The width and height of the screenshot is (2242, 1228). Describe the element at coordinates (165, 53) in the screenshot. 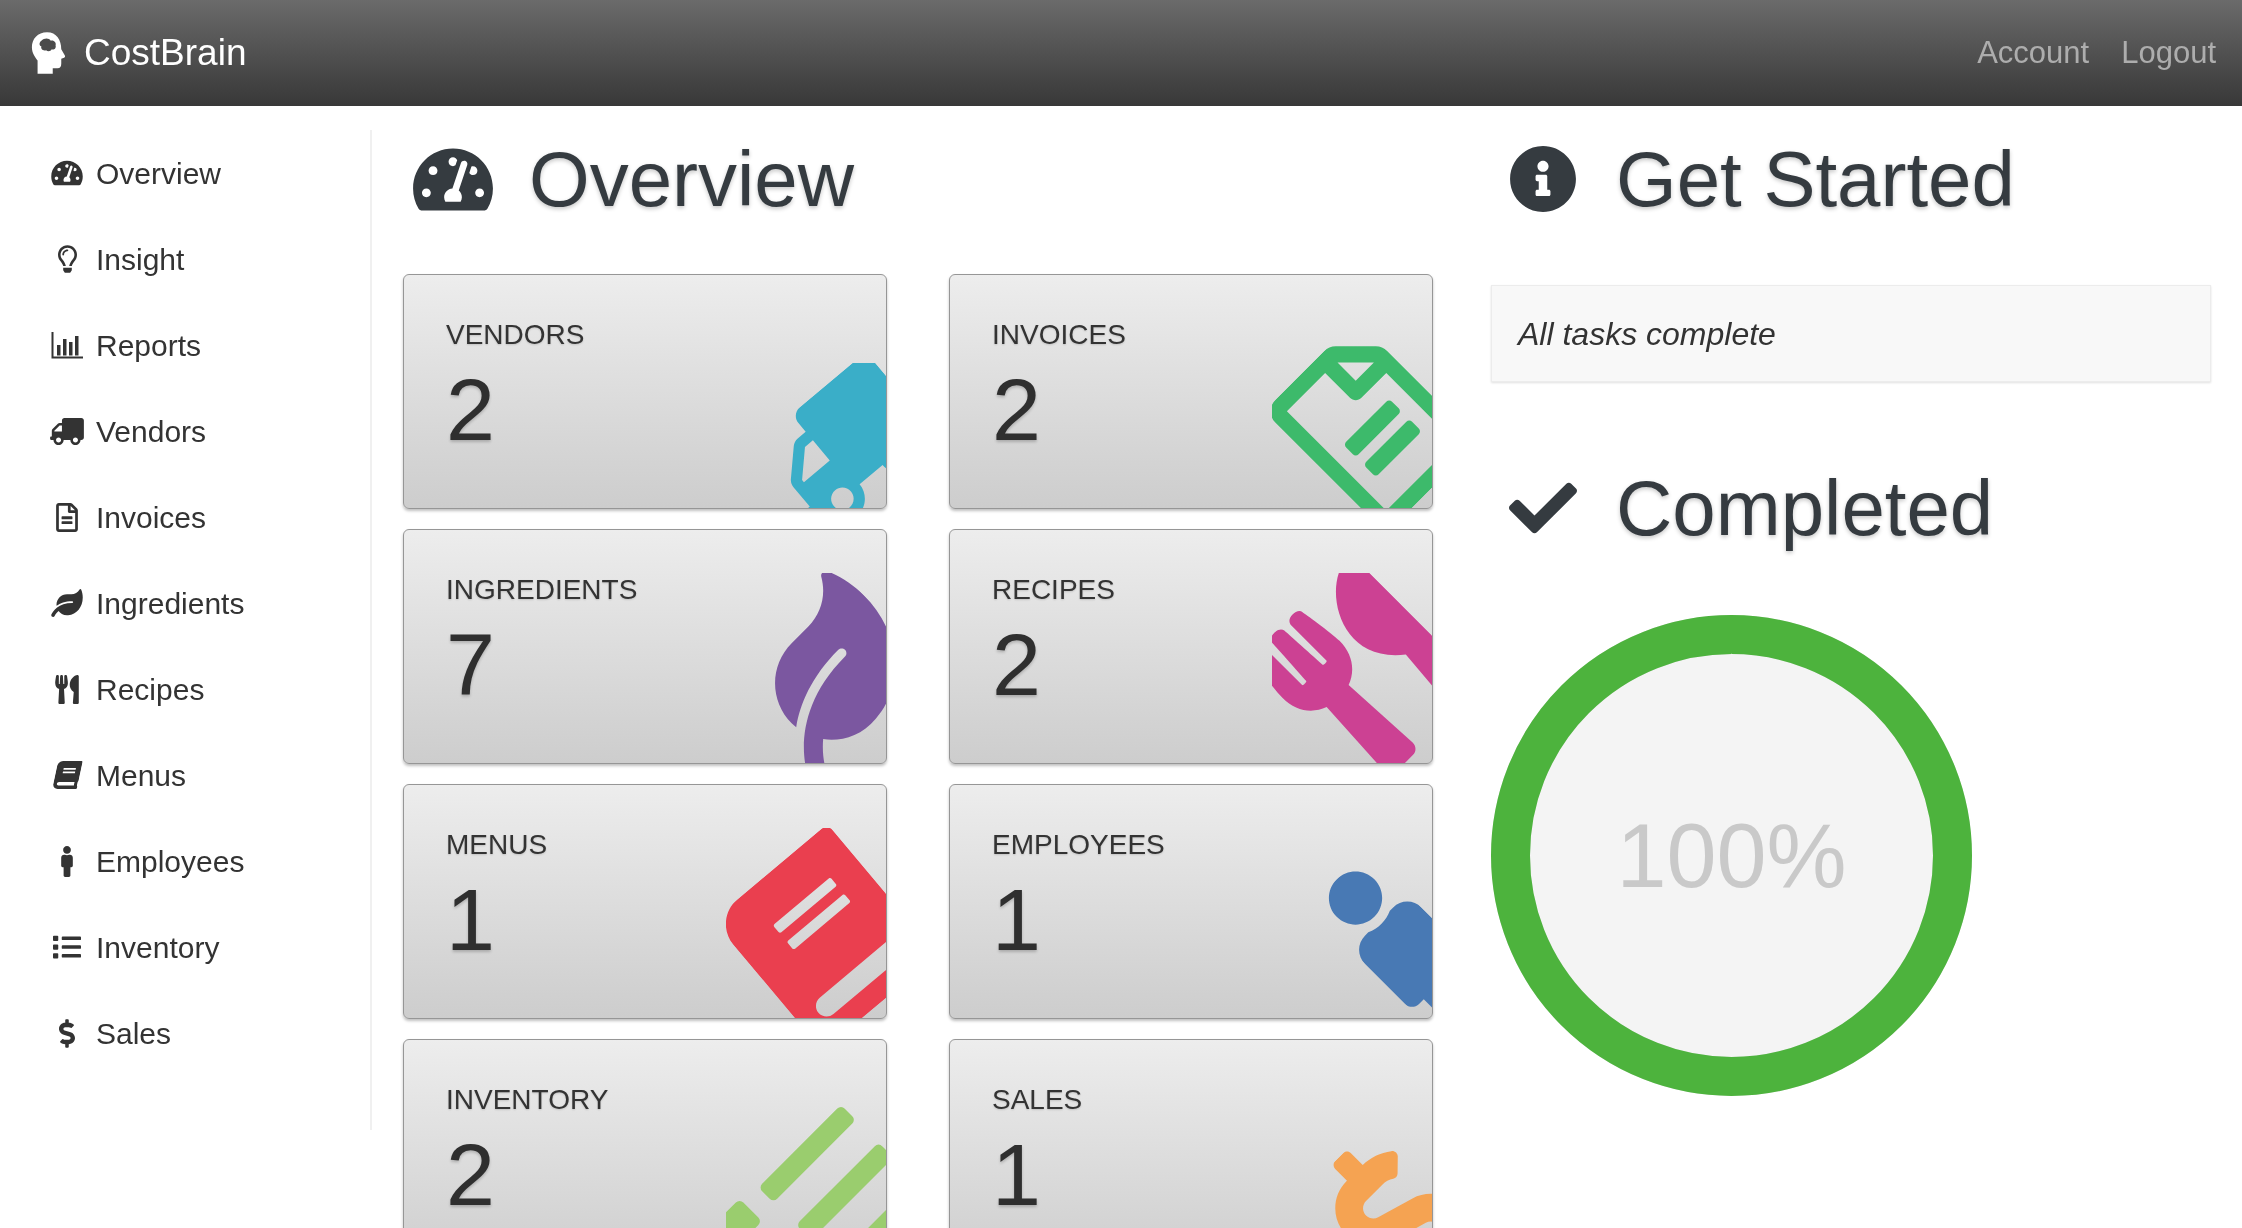

I see `brand-link: CostBrain` at that location.